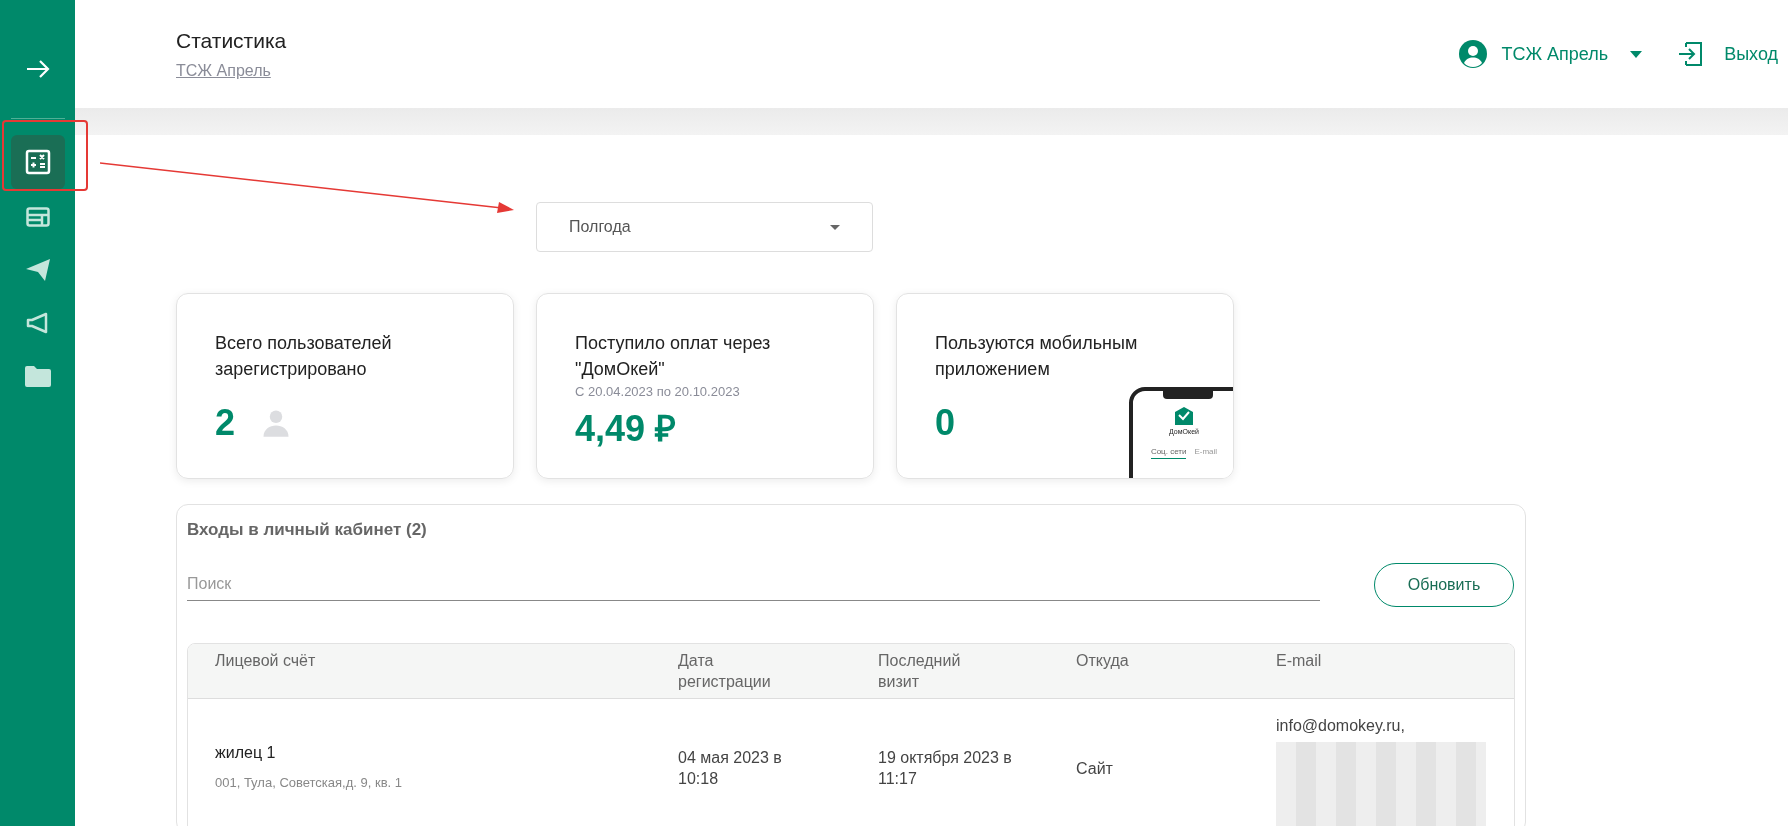 The height and width of the screenshot is (826, 1788). What do you see at coordinates (309, 782) in the screenshot?
I see `address-text: 001, Тула, Советская,д. 9, кв. 1` at bounding box center [309, 782].